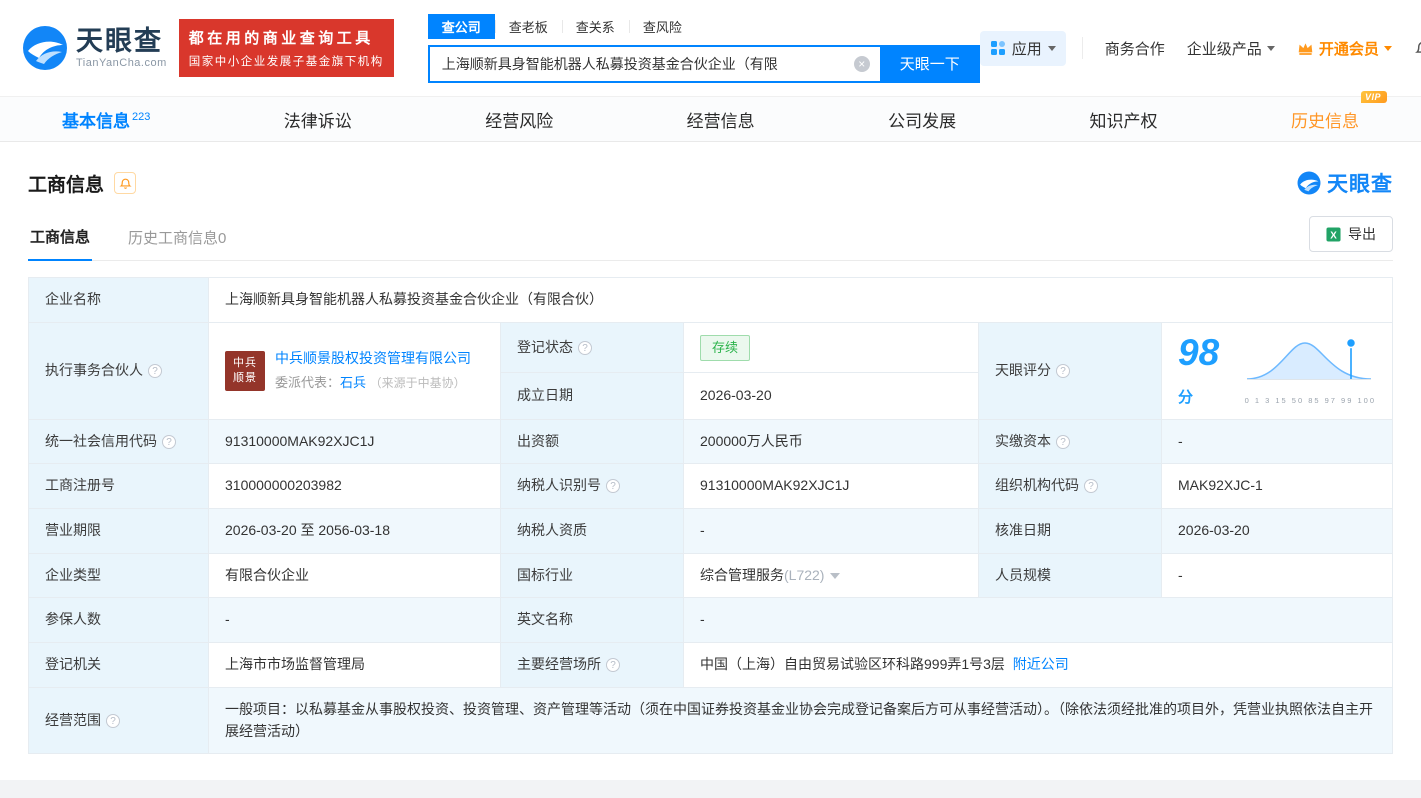  Describe the element at coordinates (286, 48) in the screenshot. I see `brand-slogan-banner: 都在用的商业查询工具 国家中小企业发展子基金旗下机构` at that location.